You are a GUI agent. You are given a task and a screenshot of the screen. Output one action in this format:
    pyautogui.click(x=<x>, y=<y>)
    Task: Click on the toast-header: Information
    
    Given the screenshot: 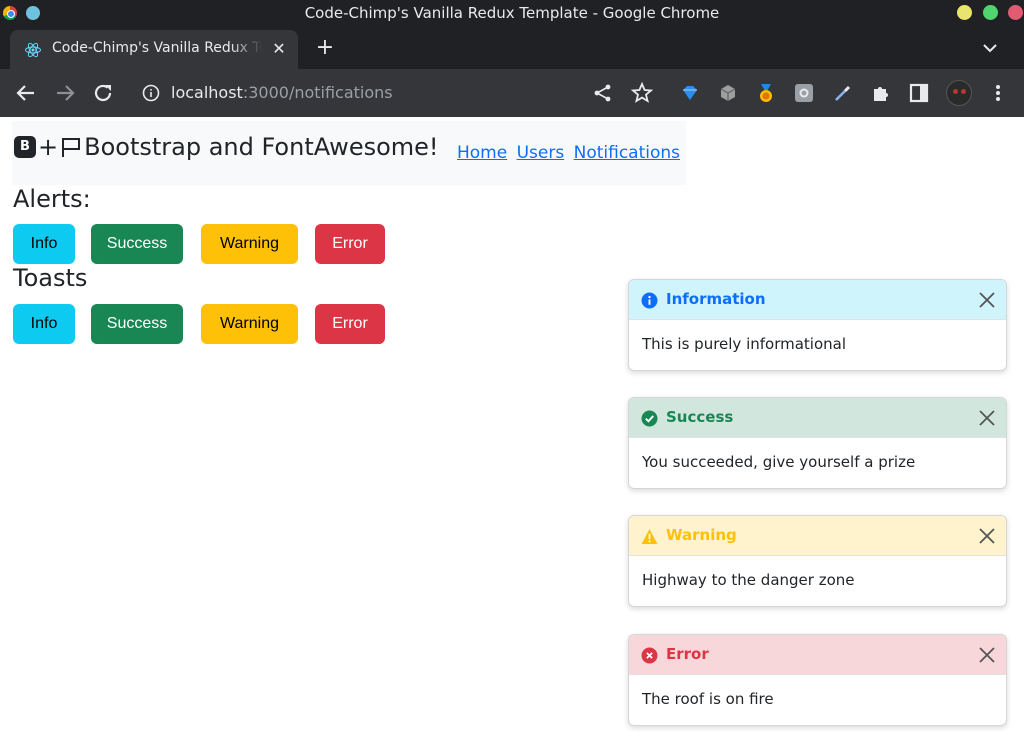 What is the action you would take?
    pyautogui.click(x=817, y=300)
    